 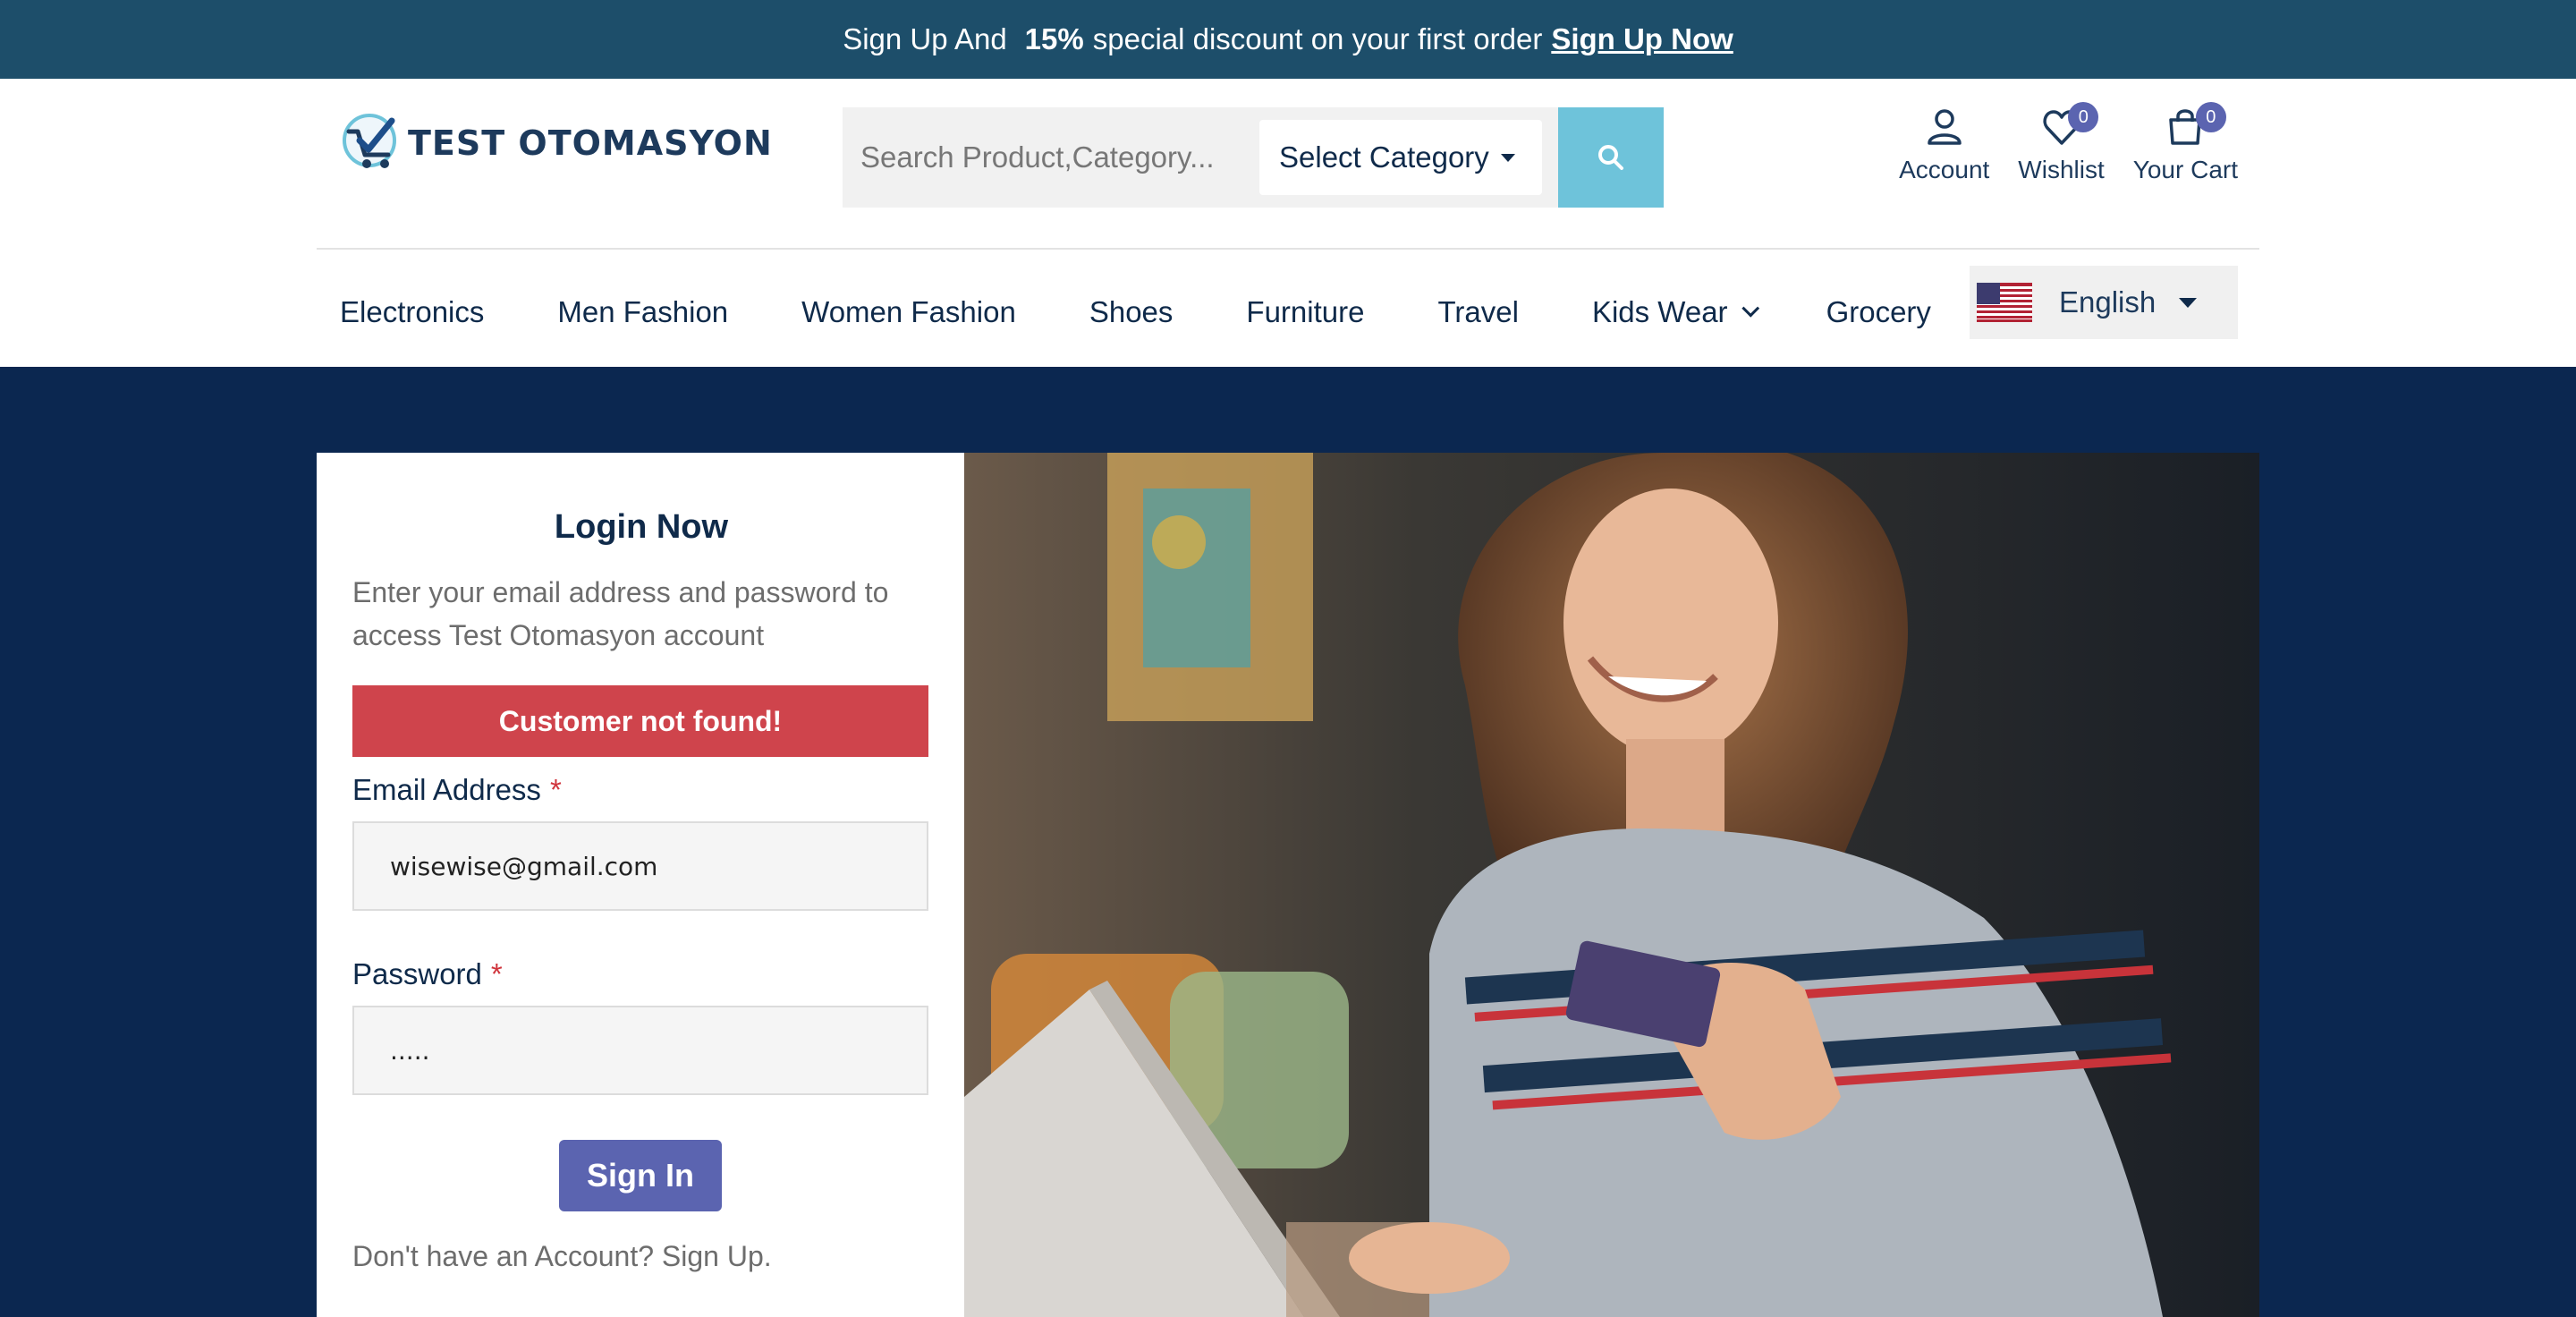 I want to click on cart-label: Your Cart, so click(x=2185, y=169).